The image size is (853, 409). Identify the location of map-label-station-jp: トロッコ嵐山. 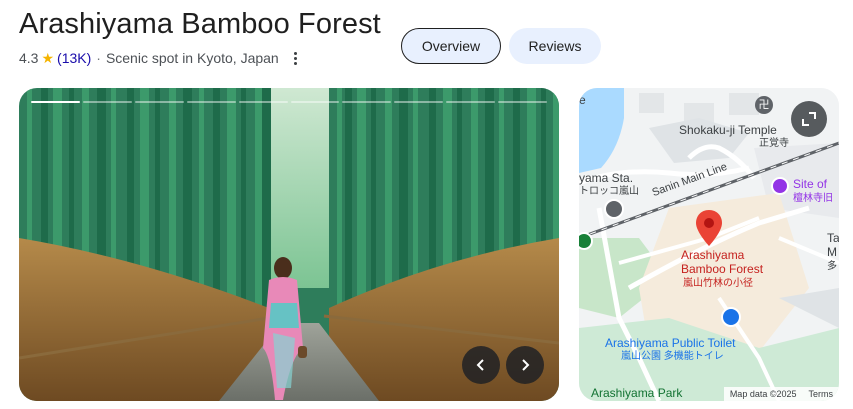
(609, 191).